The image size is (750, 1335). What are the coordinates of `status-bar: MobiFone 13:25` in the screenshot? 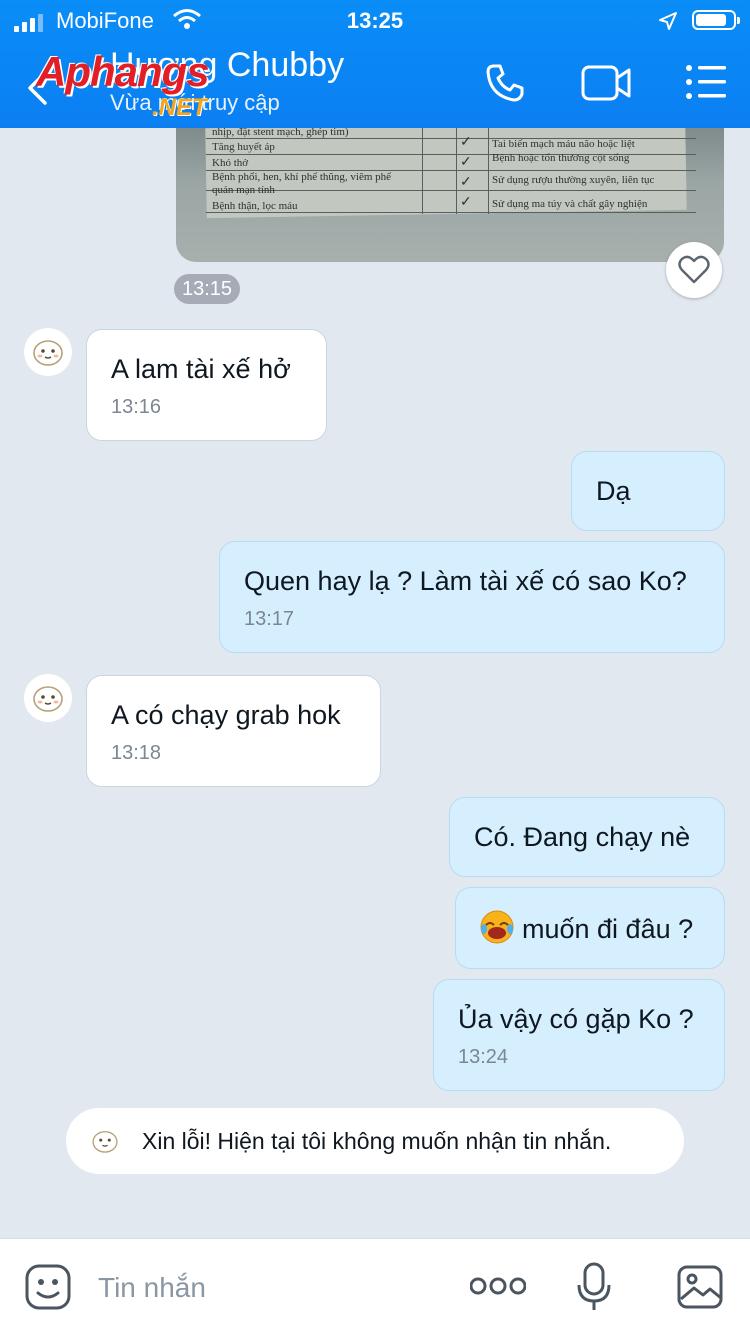 It's located at (375, 22).